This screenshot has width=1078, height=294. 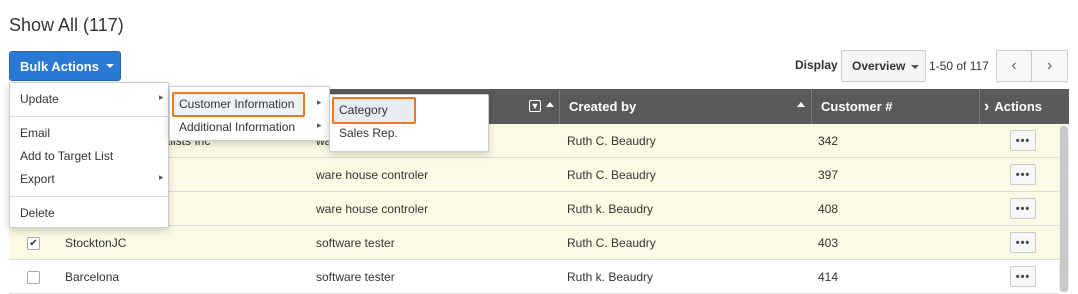 I want to click on menu-item-update: Update, so click(x=39, y=99).